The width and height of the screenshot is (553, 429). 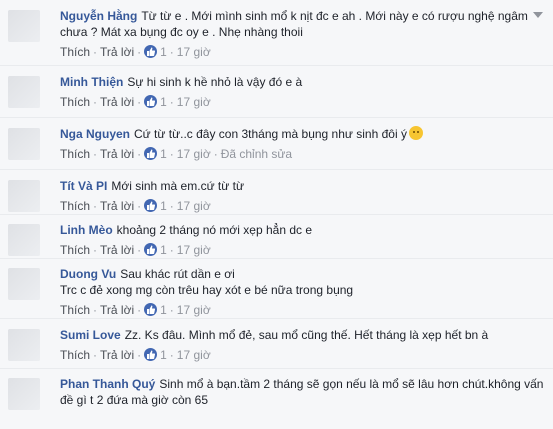 I want to click on comment-actions: Thích · Trả lời · 1 · 17 giờ · Đã chỉnh sửa, so click(x=176, y=154).